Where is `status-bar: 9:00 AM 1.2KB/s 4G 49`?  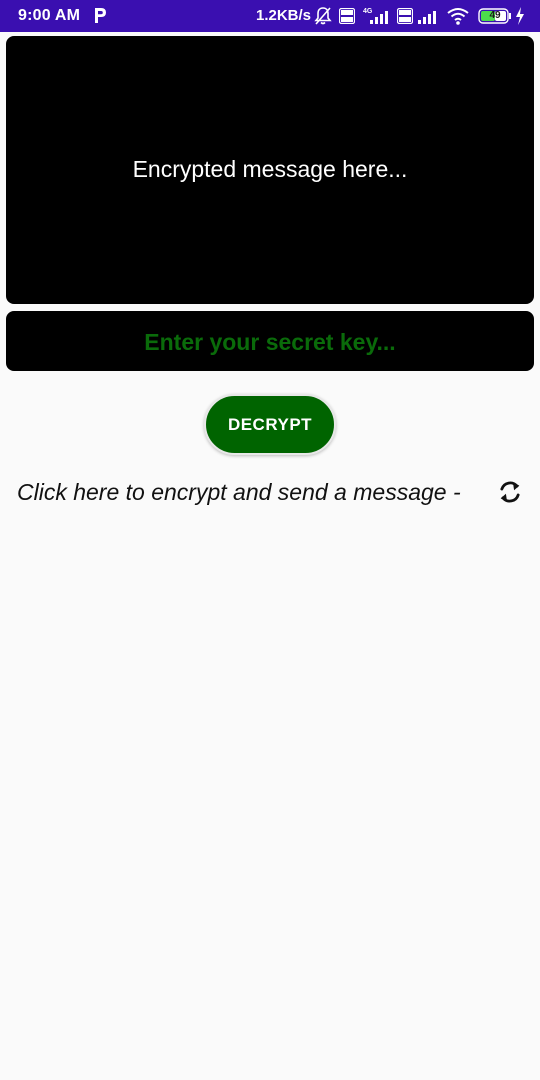
status-bar: 9:00 AM 1.2KB/s 4G 49 is located at coordinates (270, 16).